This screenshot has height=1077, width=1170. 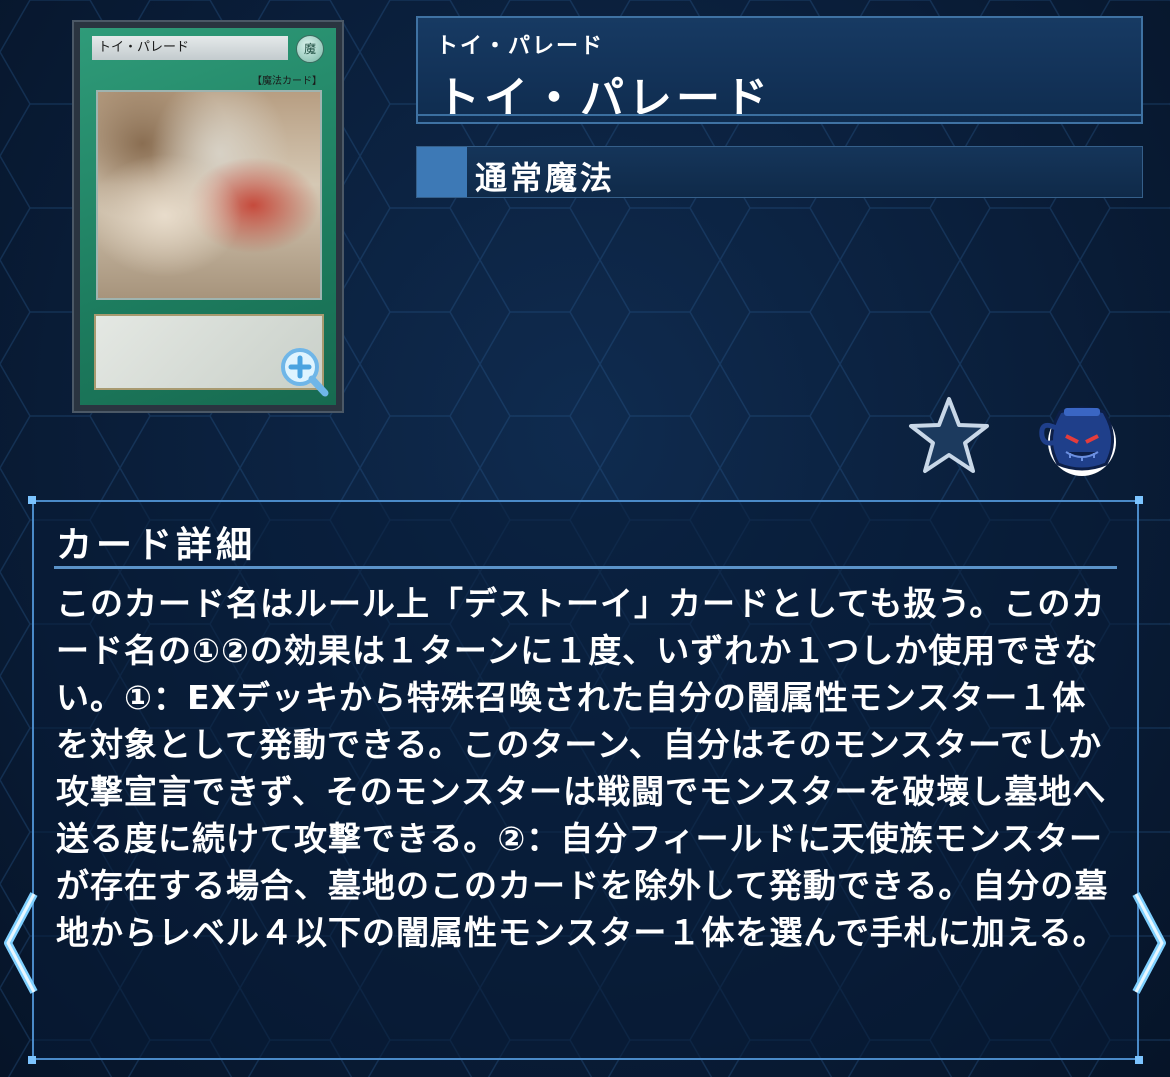 What do you see at coordinates (209, 195) in the screenshot?
I see `card-artwork` at bounding box center [209, 195].